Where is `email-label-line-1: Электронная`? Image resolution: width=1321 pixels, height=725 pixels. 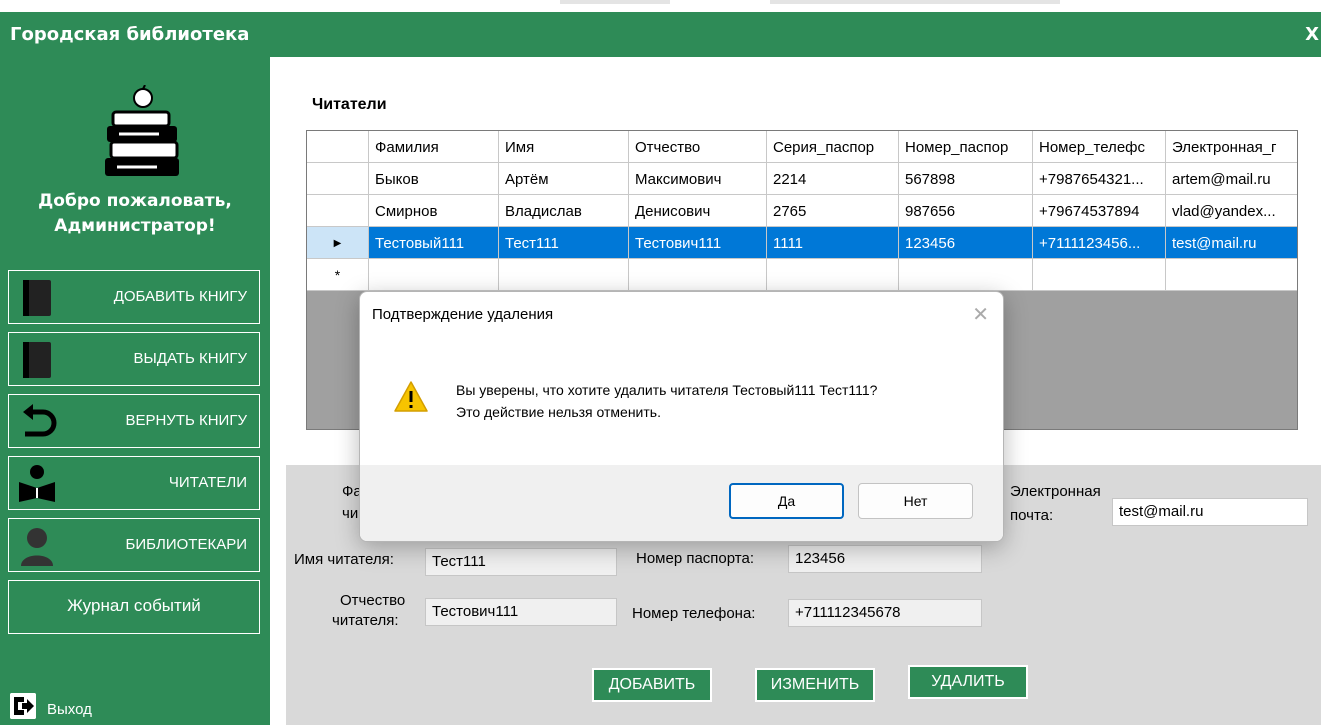
email-label-line-1: Электронная is located at coordinates (1055, 491).